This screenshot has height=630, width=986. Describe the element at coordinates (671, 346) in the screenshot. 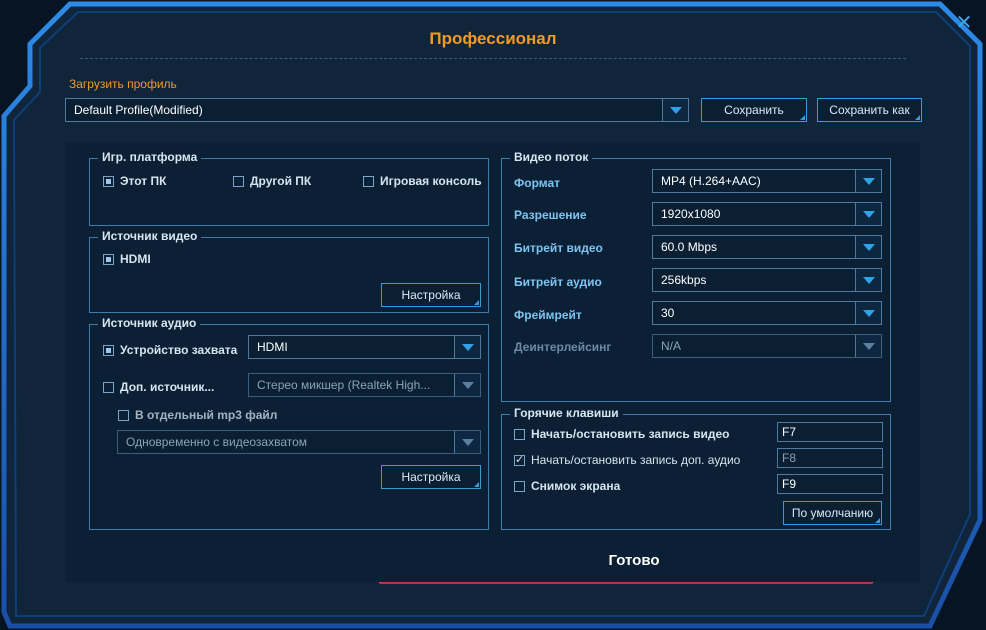

I see `deinterlacing-value: N/A` at that location.